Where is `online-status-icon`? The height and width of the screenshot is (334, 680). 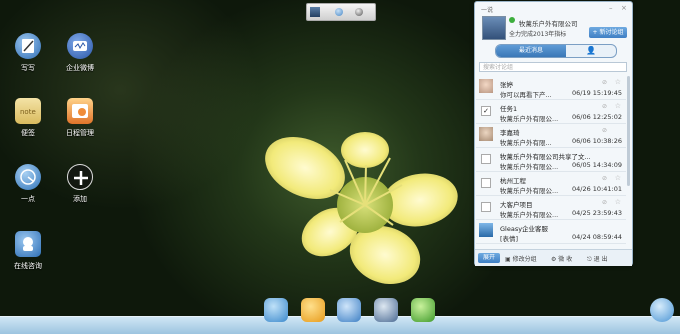 online-status-icon is located at coordinates (512, 20).